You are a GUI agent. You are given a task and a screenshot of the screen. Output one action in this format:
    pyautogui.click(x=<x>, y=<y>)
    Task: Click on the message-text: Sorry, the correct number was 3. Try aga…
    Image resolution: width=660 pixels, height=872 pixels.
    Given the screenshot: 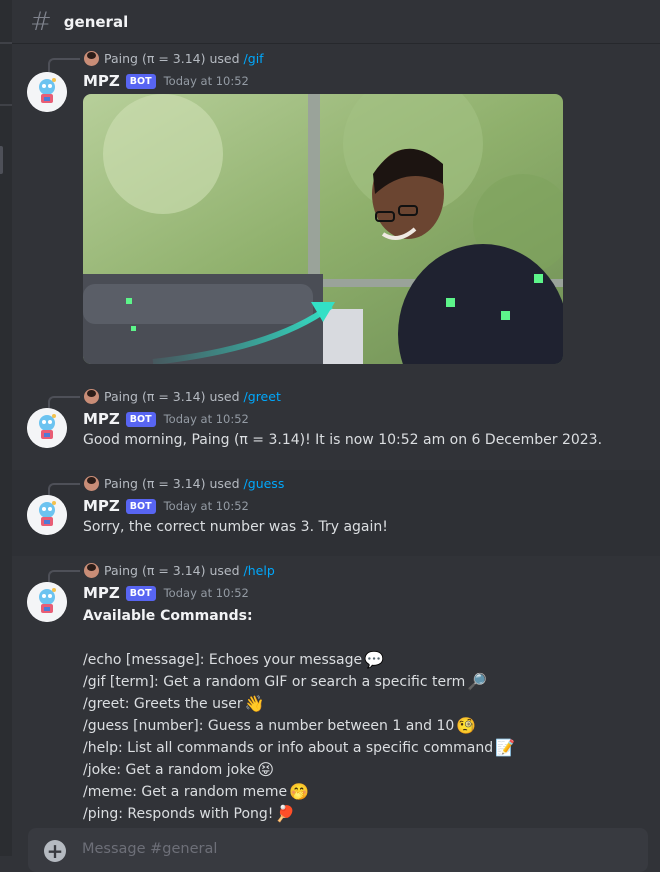 What is the action you would take?
    pyautogui.click(x=235, y=527)
    